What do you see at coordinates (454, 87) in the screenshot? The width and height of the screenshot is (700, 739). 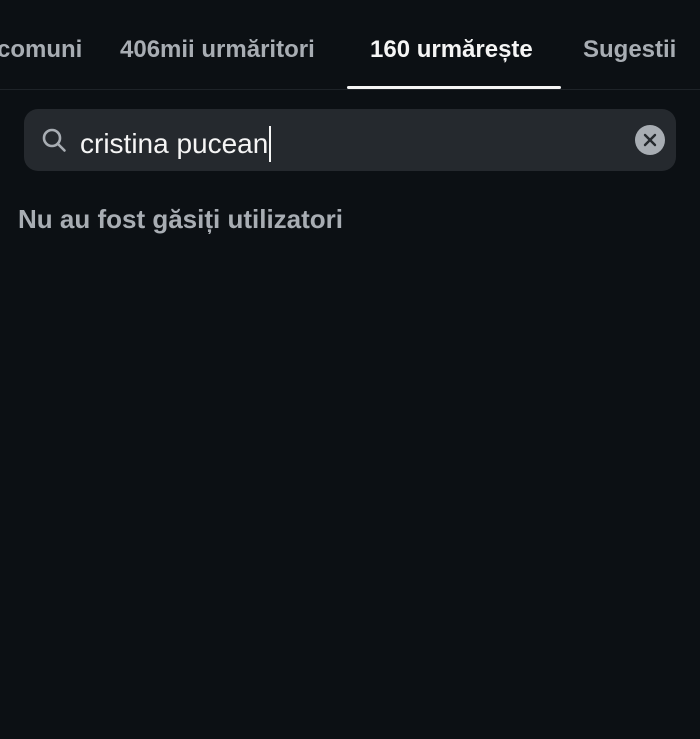 I see `active-tab-indicator` at bounding box center [454, 87].